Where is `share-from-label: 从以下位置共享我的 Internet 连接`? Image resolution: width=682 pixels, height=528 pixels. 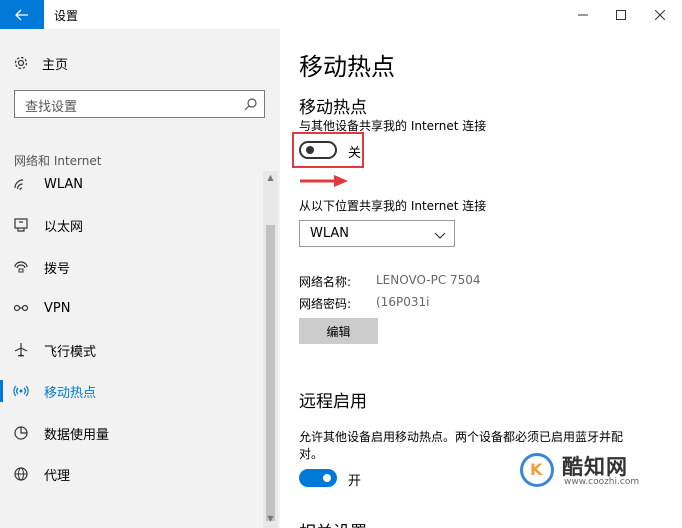
share-from-label: 从以下位置共享我的 Internet 连接 is located at coordinates (393, 206).